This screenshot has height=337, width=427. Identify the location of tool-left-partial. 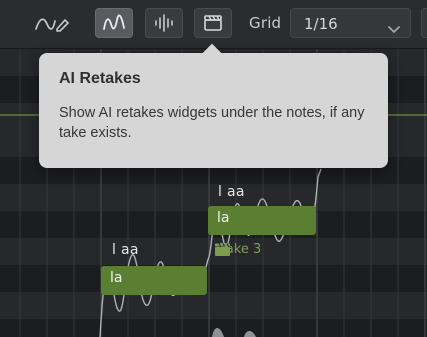
(4, 23).